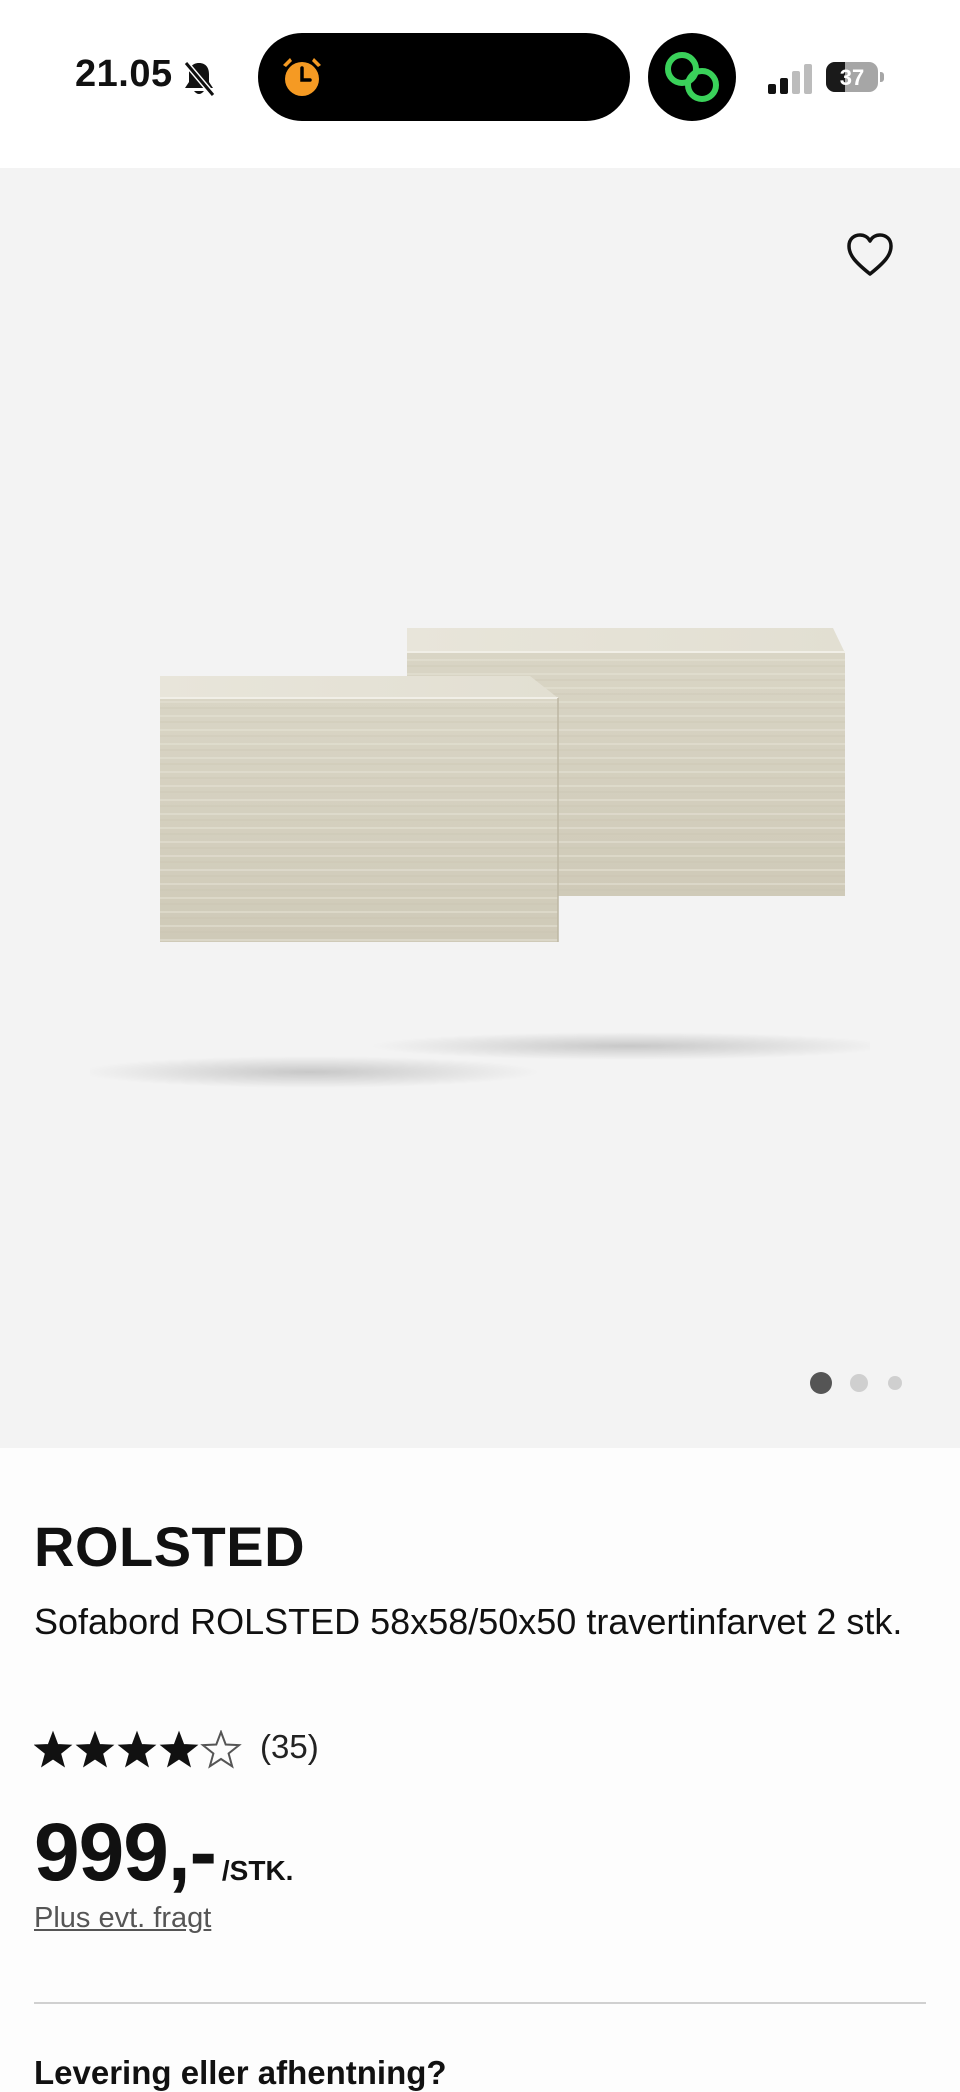 This screenshot has width=960, height=2092. Describe the element at coordinates (125, 1852) in the screenshot. I see `product-price: 999,-` at that location.